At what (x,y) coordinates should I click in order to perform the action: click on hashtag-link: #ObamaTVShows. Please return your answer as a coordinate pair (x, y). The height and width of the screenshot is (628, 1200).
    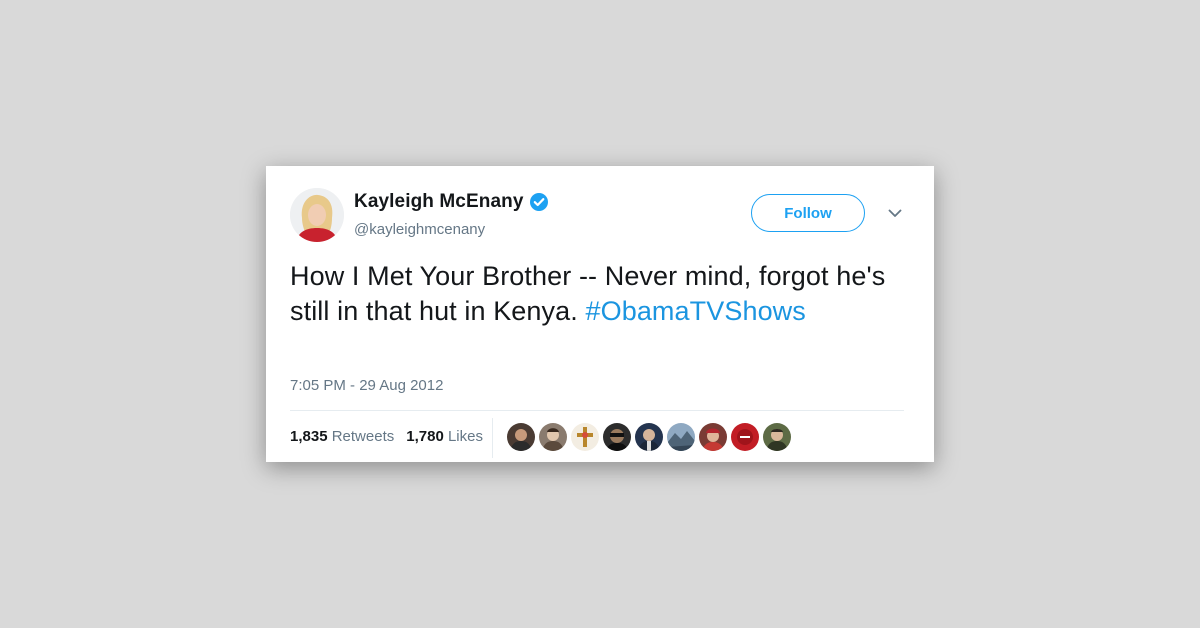
    Looking at the image, I should click on (695, 311).